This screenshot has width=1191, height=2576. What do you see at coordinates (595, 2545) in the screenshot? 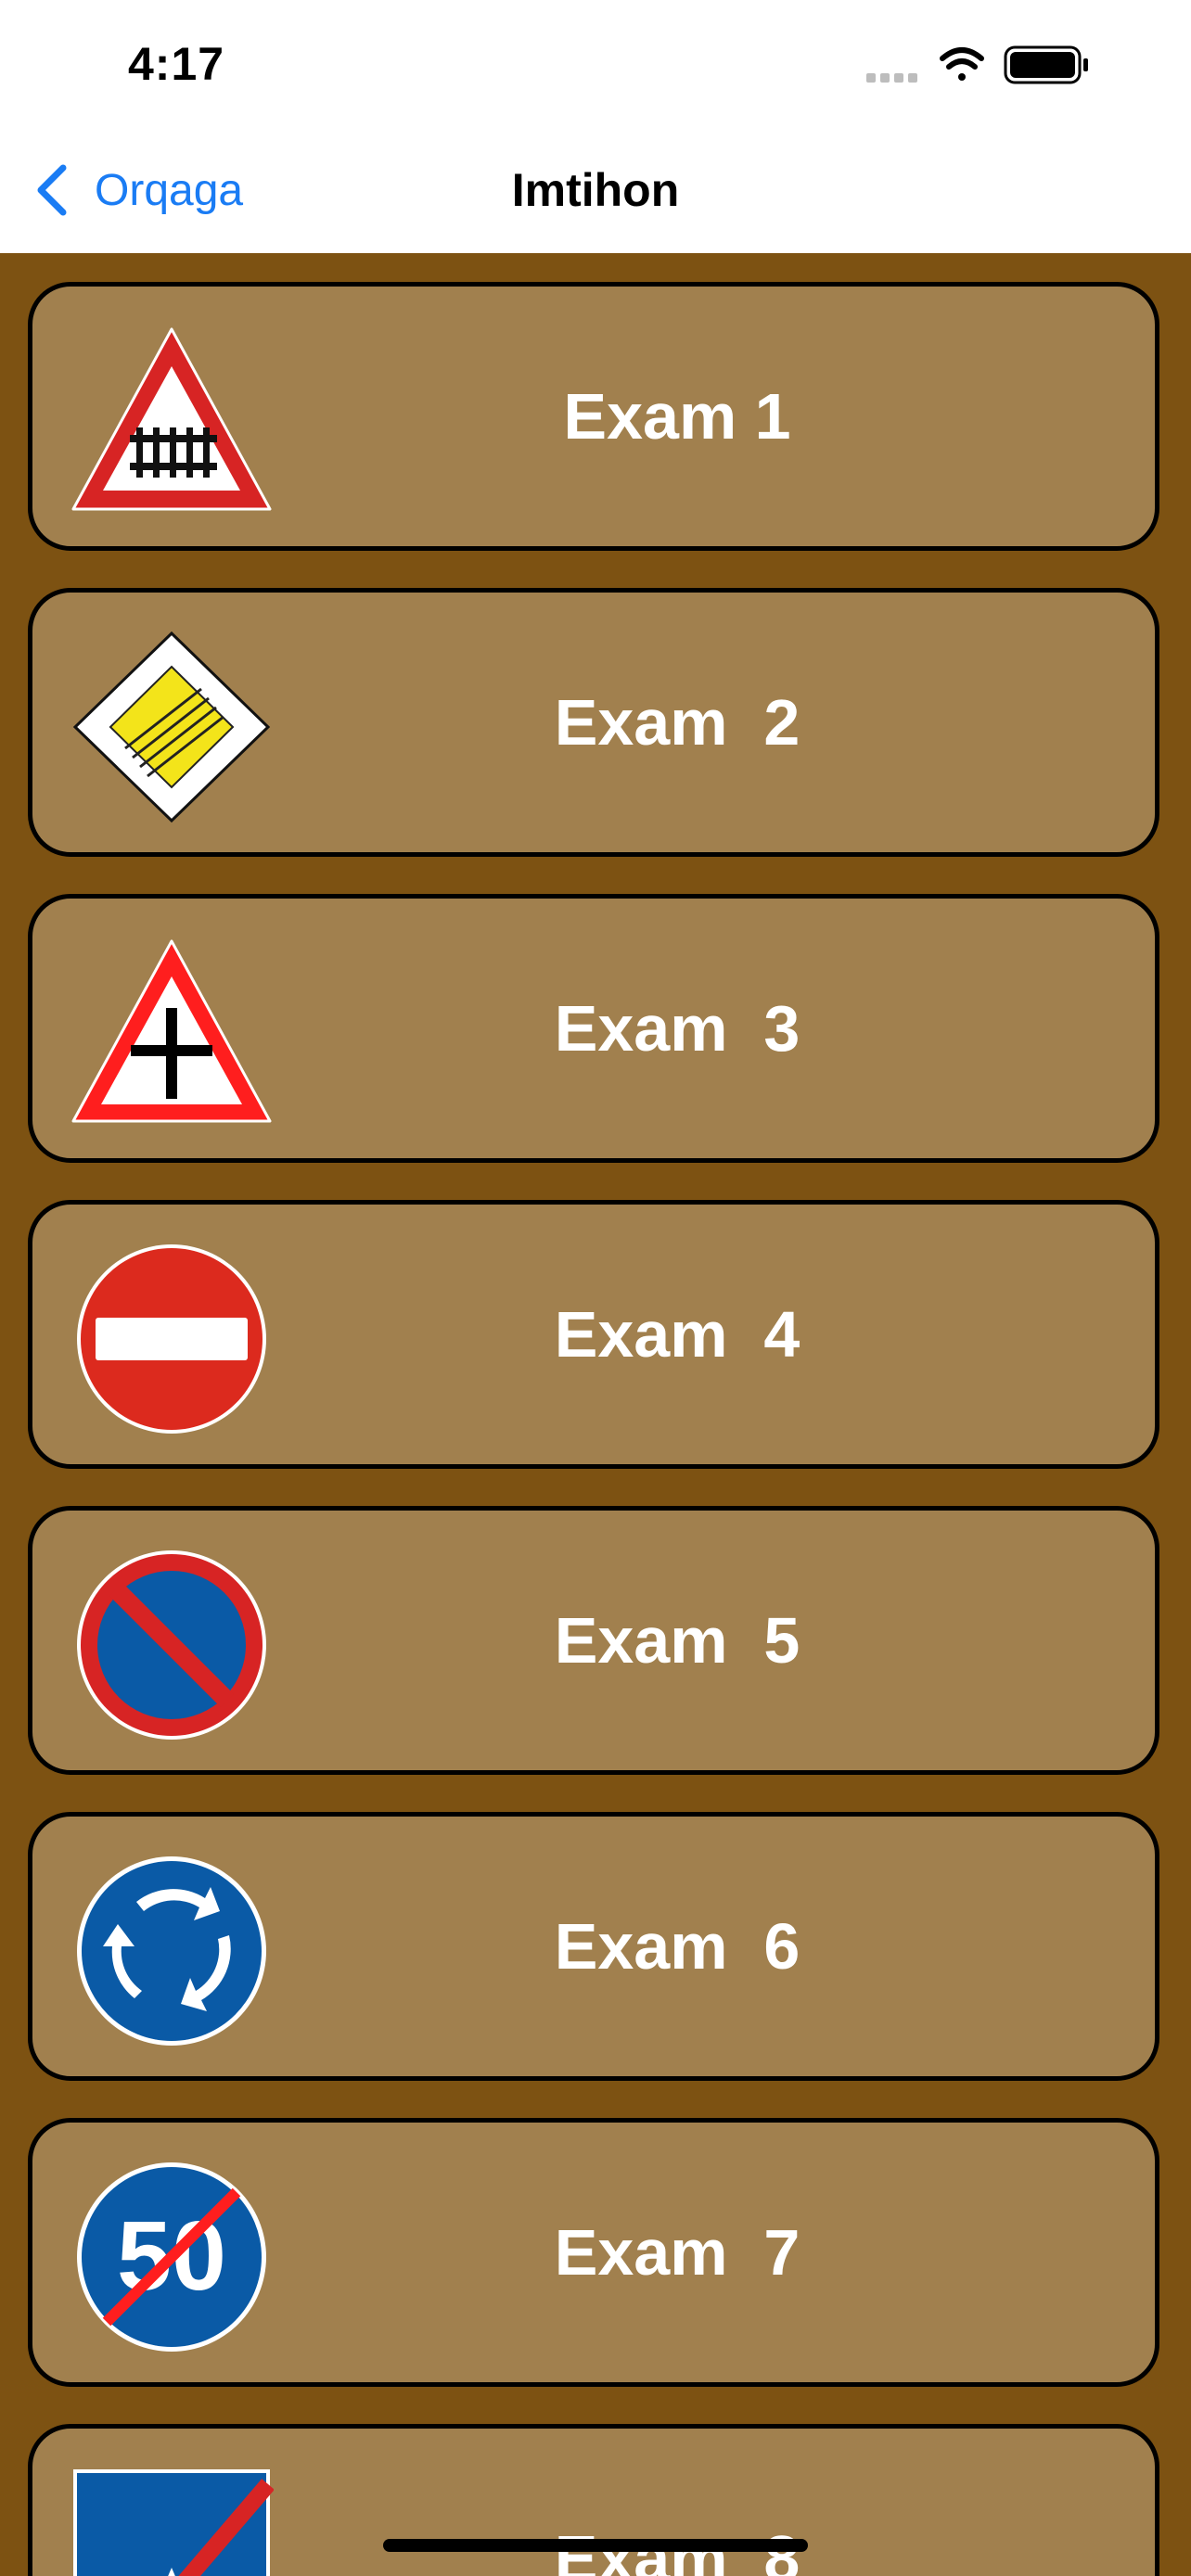
I see `home-indicator` at bounding box center [595, 2545].